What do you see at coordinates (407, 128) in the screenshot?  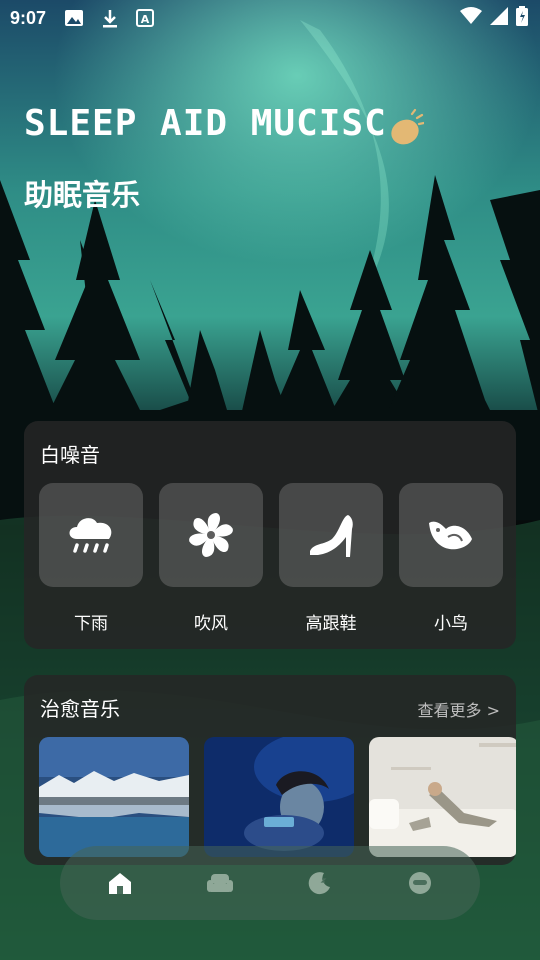 I see `waving-hand-icon` at bounding box center [407, 128].